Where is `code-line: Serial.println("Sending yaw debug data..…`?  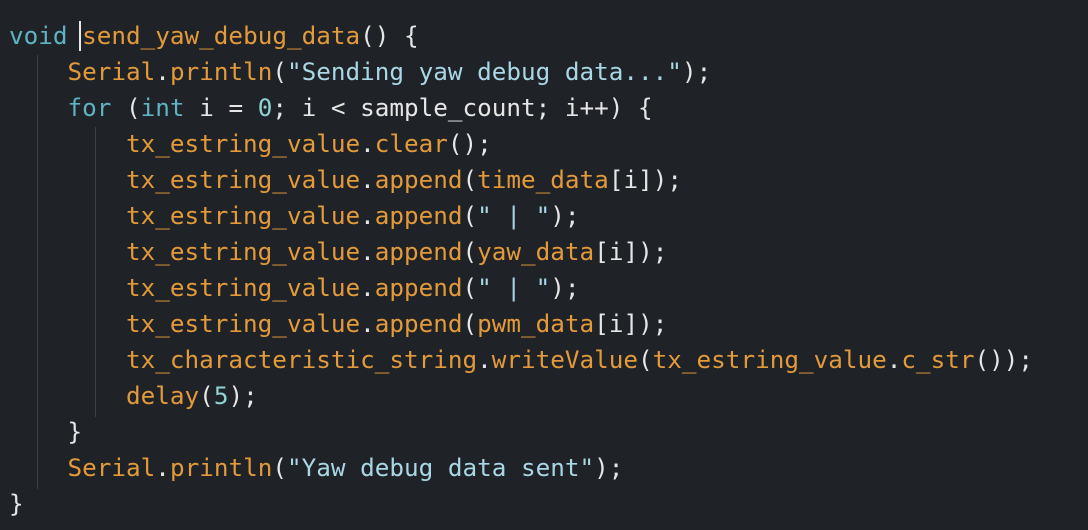 code-line: Serial.println("Sending yaw debug data..… is located at coordinates (521, 72).